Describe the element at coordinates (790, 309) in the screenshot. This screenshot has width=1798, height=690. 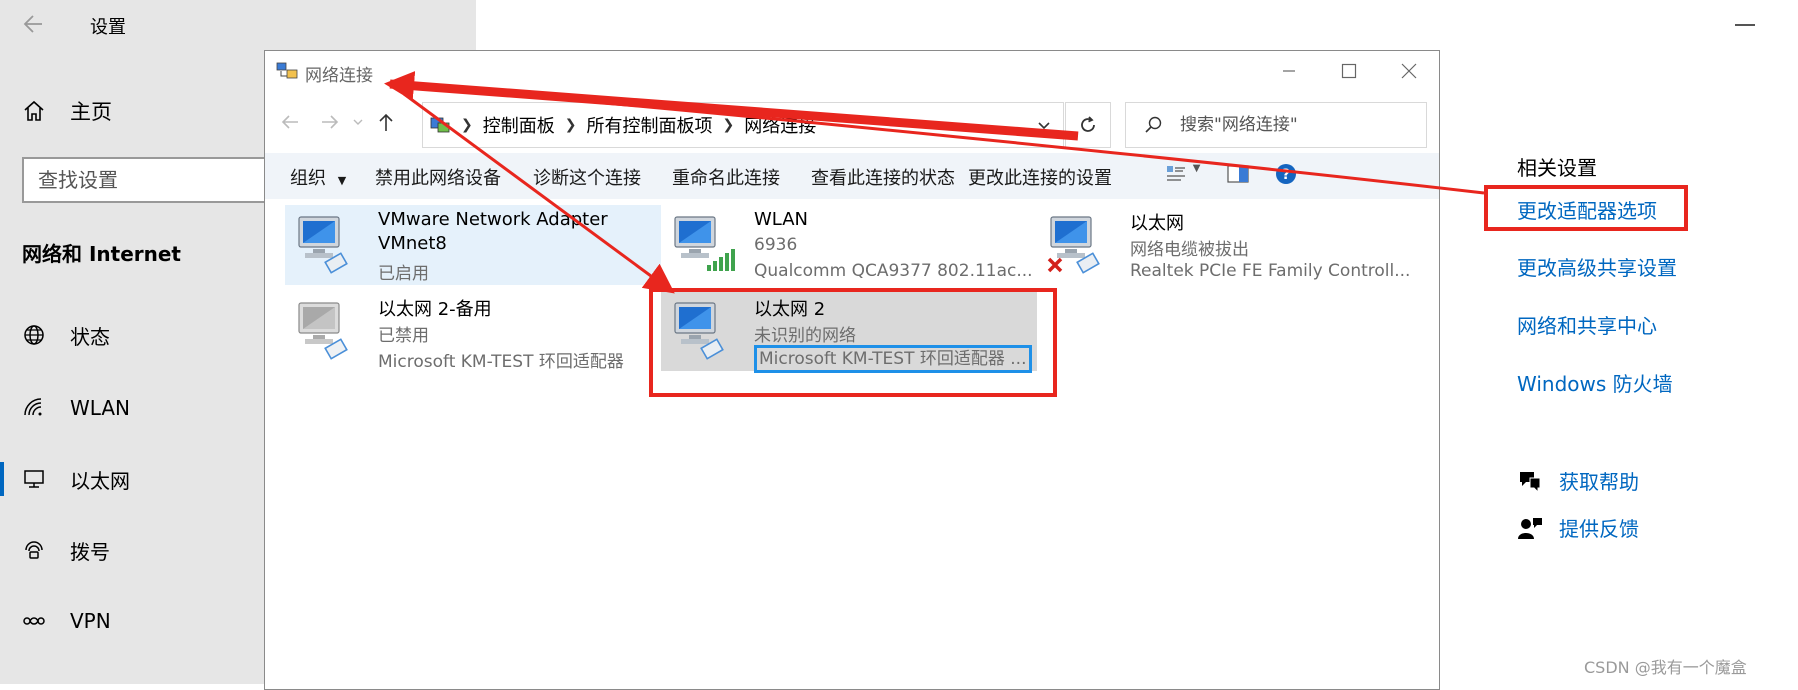
I see `connection-name: 以太网 2` at that location.